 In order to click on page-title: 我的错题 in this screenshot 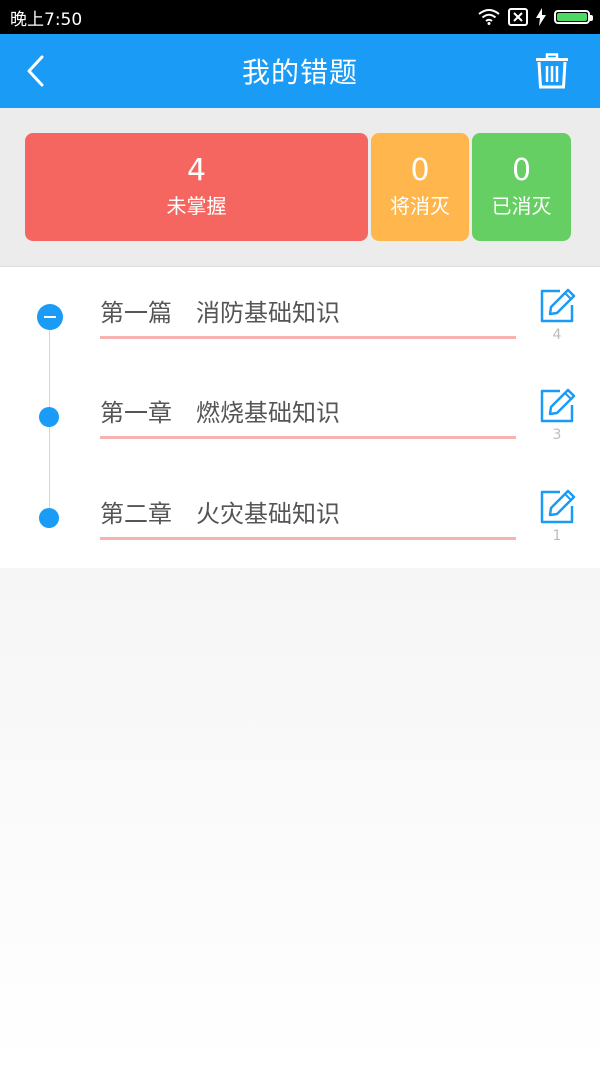, I will do `click(299, 72)`.